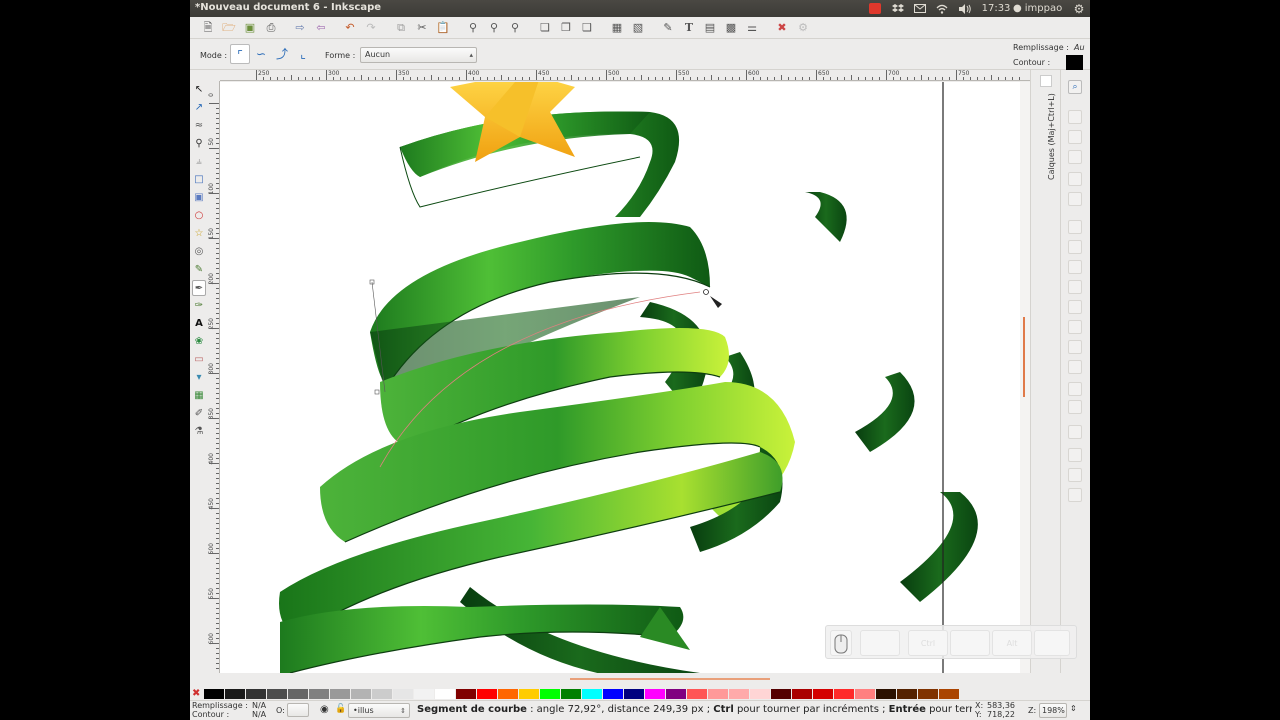 Image resolution: width=1280 pixels, height=720 pixels. What do you see at coordinates (965, 8) in the screenshot?
I see `volume-icon` at bounding box center [965, 8].